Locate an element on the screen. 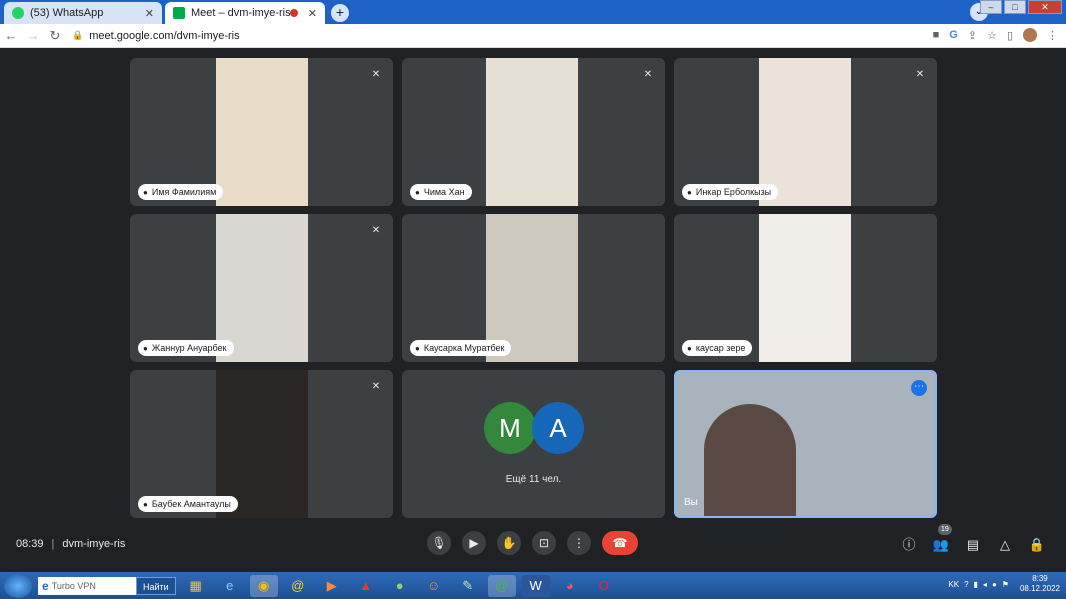 This screenshot has height=599, width=1066. participant-tile: ✕ ● Жаннур Ануарбек is located at coordinates (261, 288).